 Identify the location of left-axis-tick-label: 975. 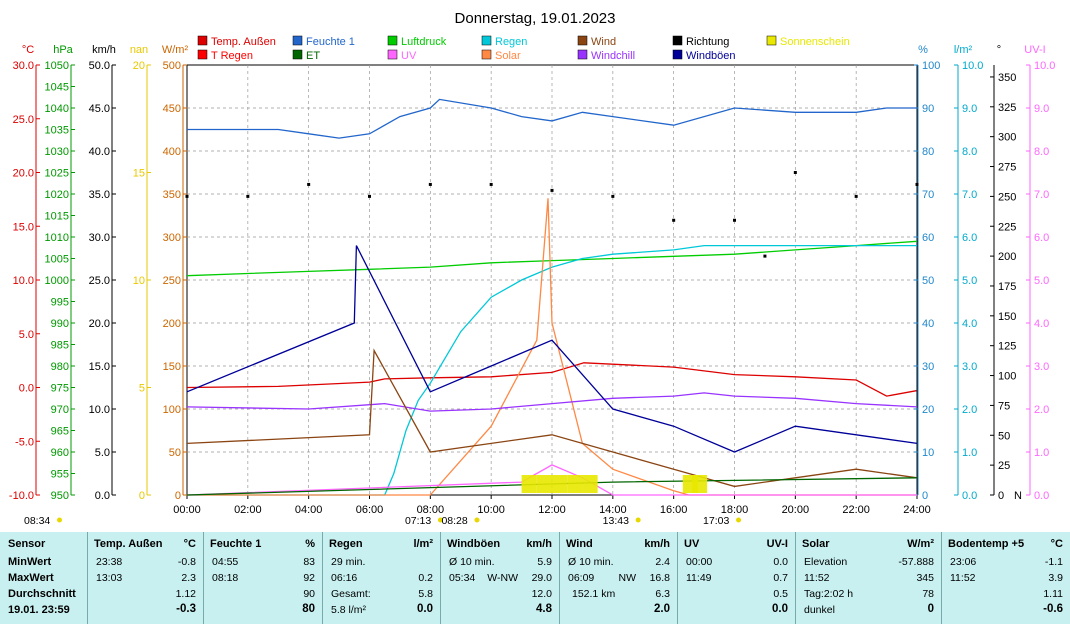
(60, 389).